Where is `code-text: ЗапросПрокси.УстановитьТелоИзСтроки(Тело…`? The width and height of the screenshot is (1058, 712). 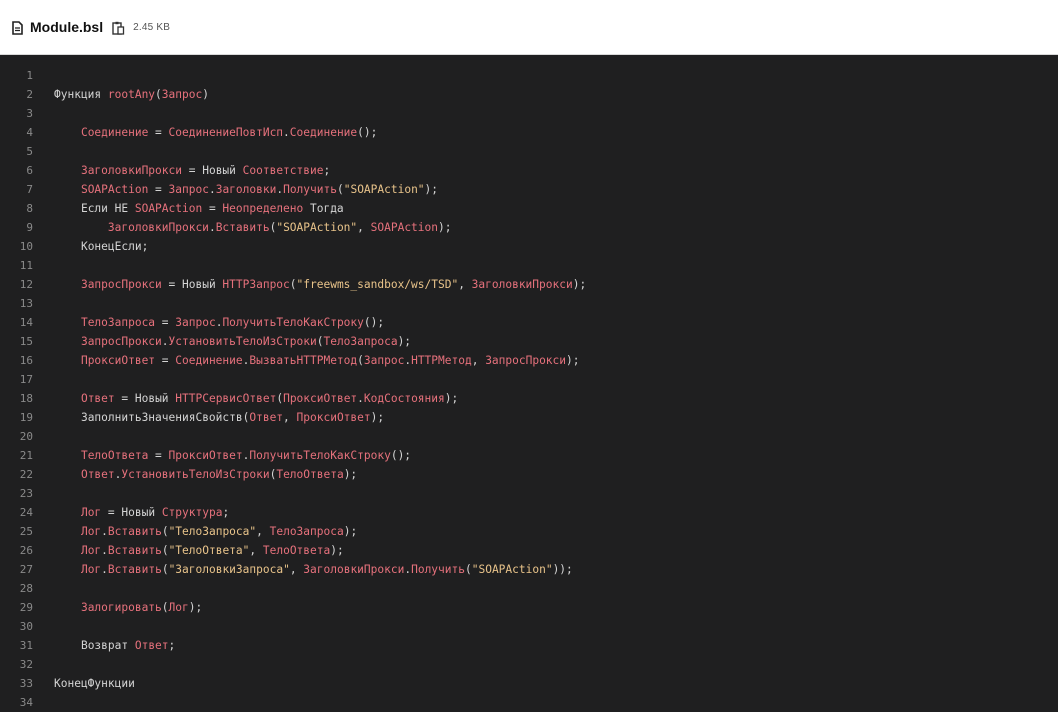
code-text: ЗапросПрокси.УстановитьТелоИзСтроки(Тело… is located at coordinates (232, 341).